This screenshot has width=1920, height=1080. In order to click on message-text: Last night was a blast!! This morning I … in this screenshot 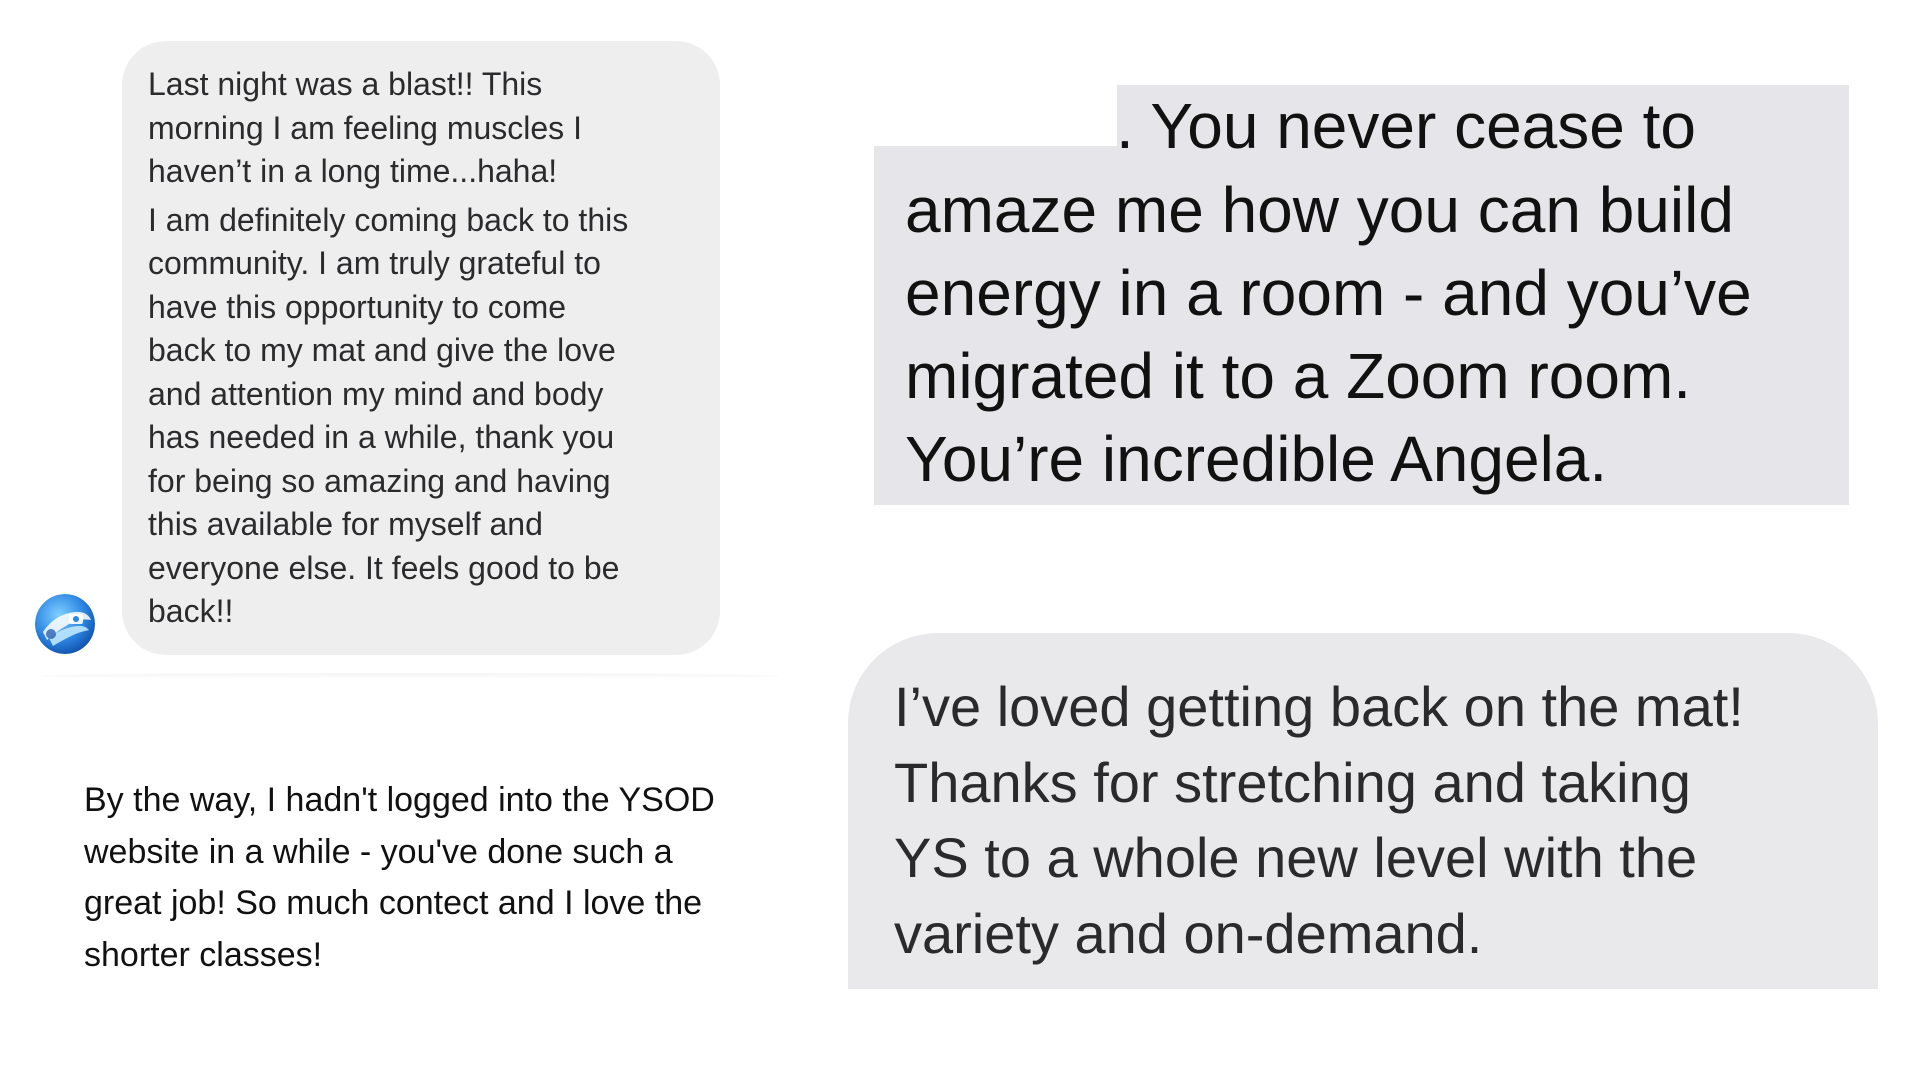, I will do `click(365, 127)`.